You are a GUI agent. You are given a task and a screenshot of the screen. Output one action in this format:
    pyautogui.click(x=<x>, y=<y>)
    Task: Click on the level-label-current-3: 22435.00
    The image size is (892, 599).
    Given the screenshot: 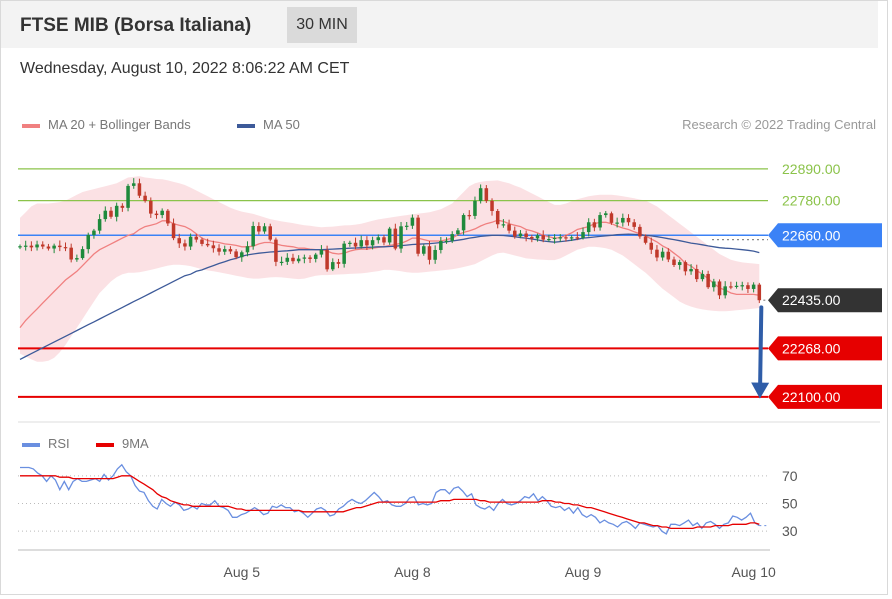 What is the action you would take?
    pyautogui.click(x=811, y=300)
    